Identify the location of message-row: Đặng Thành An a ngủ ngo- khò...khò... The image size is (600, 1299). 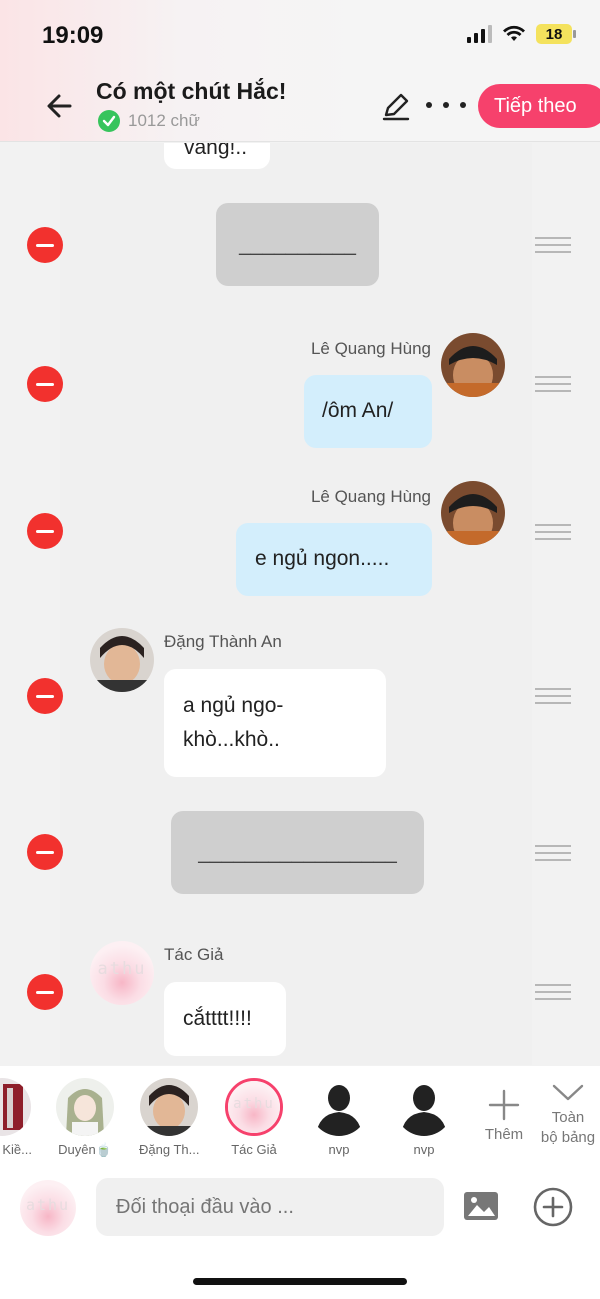
(300, 703).